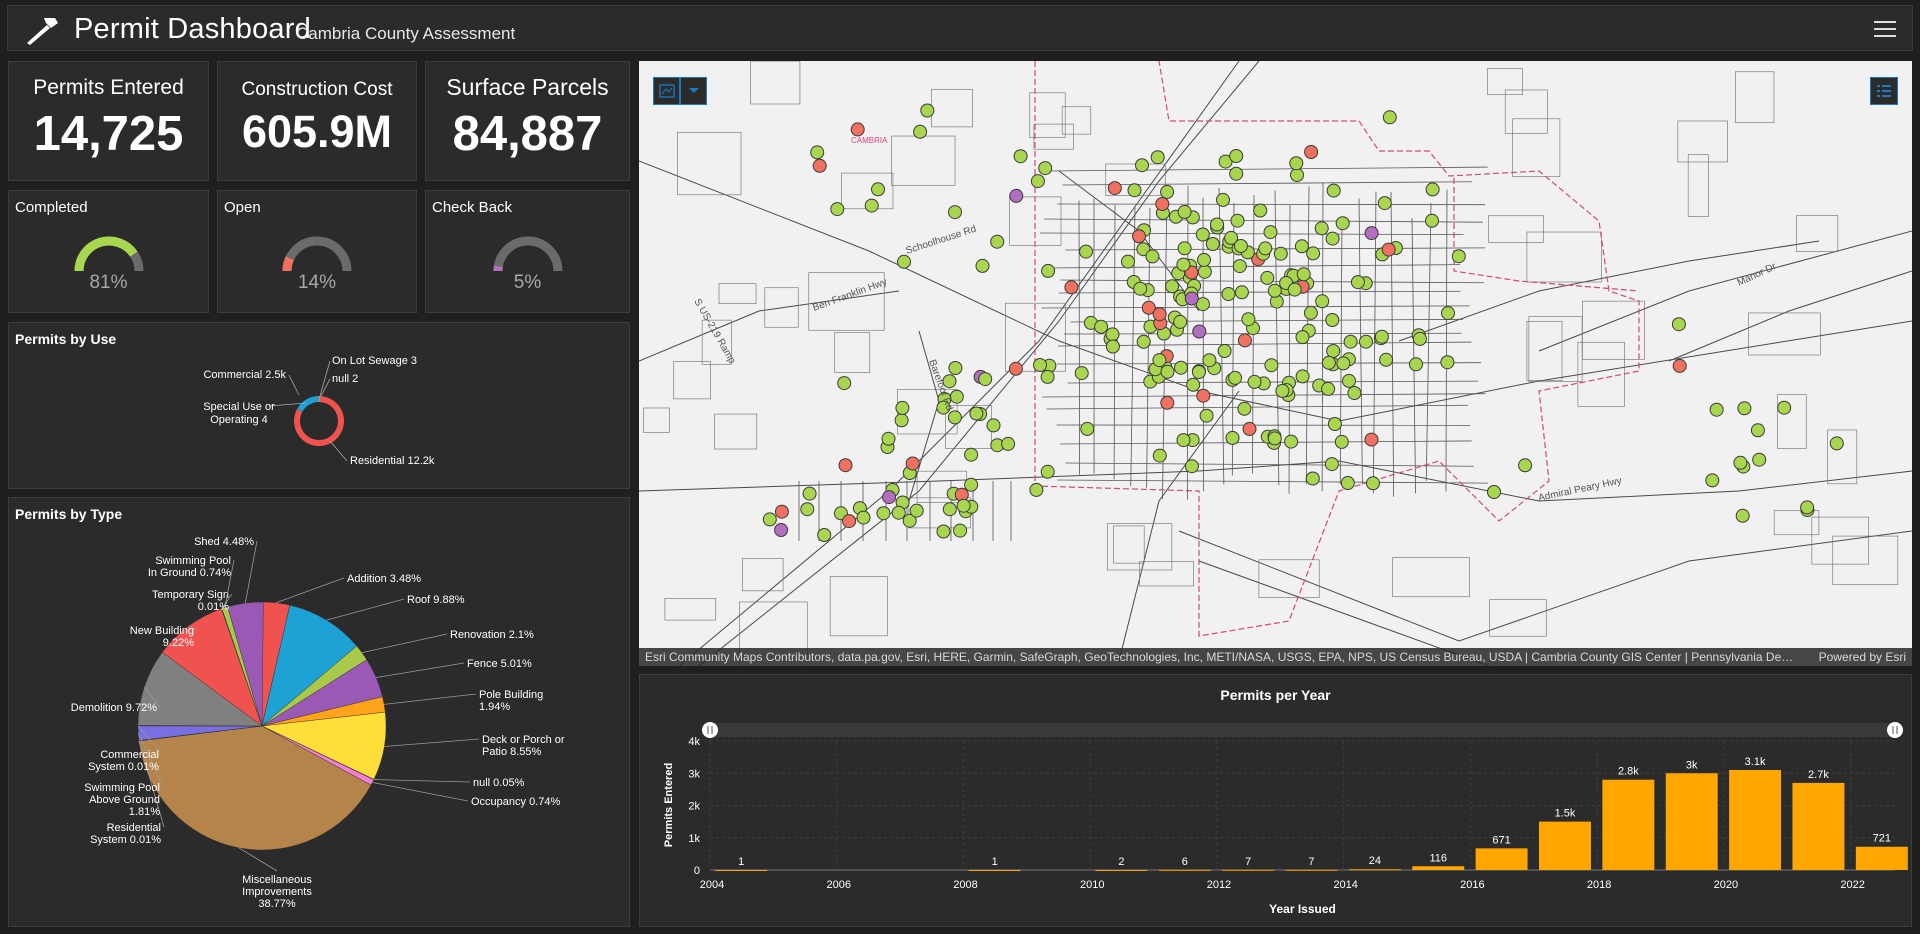 The width and height of the screenshot is (1920, 934). What do you see at coordinates (1302, 730) in the screenshot?
I see `range-slider-track` at bounding box center [1302, 730].